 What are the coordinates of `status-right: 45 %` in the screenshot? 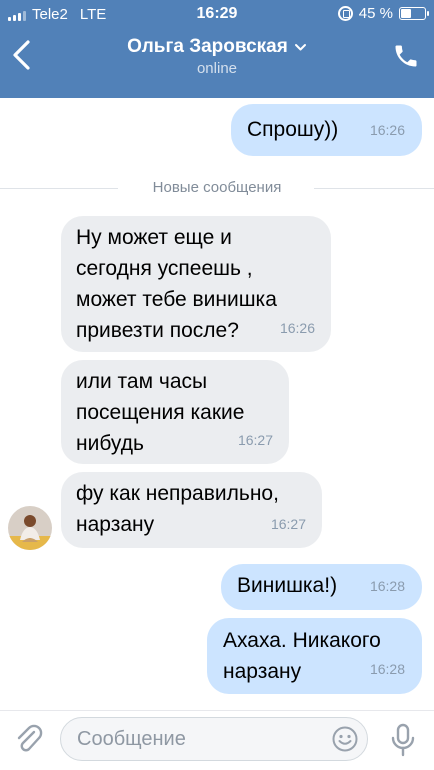 It's located at (383, 13).